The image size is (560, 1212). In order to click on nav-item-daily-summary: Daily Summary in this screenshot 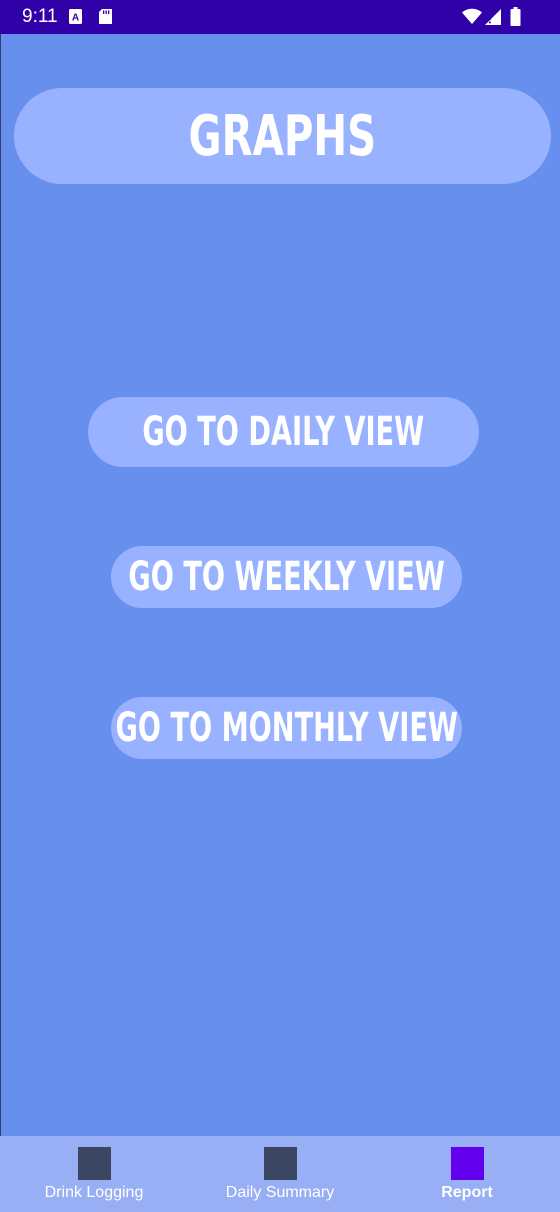, I will do `click(280, 1174)`.